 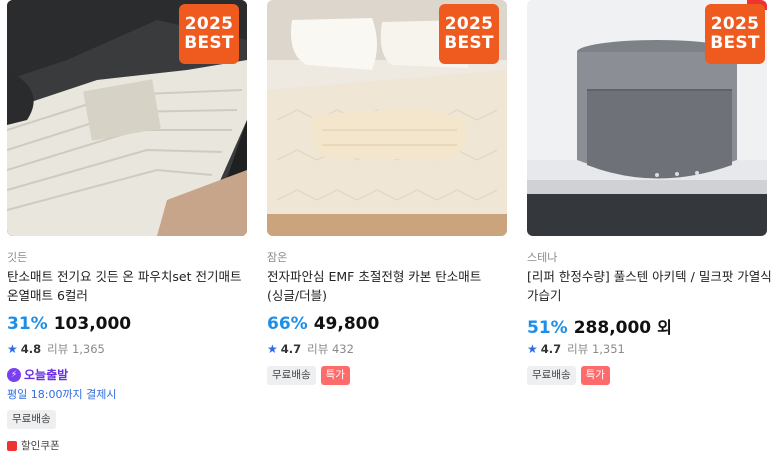 I want to click on product-title: [리퍼 한정수량] 풀스텐 아키텍 / 밀크팟 가열식 가습기, so click(x=650, y=286).